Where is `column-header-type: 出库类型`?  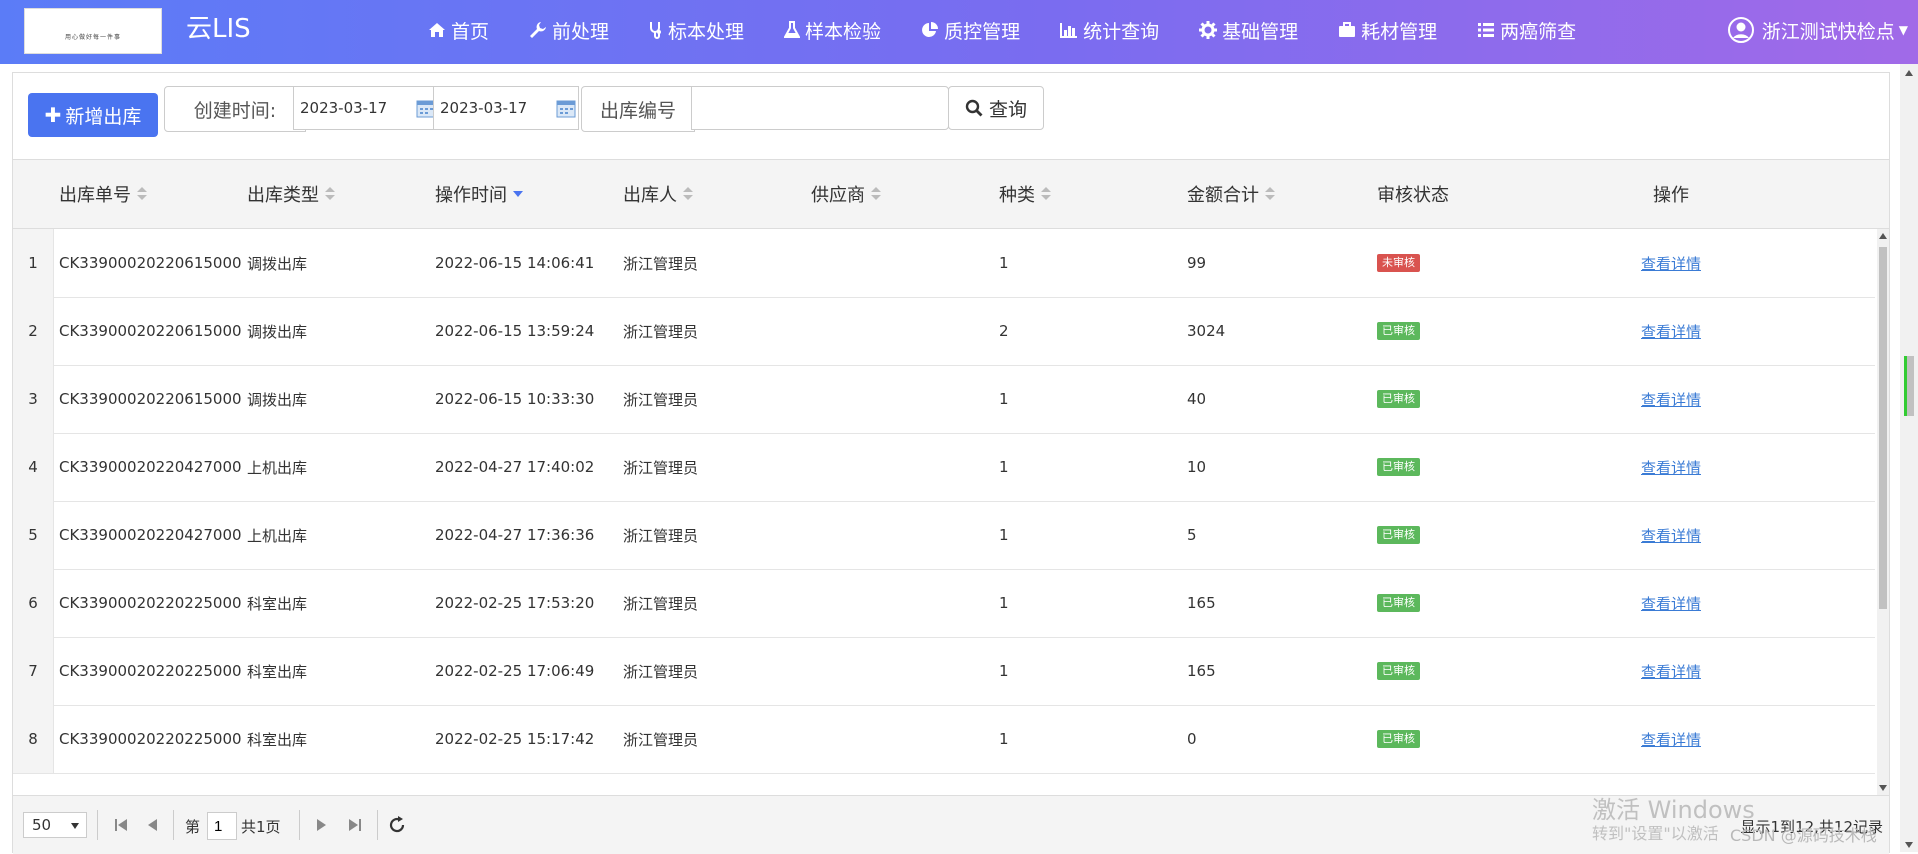
column-header-type: 出库类型 is located at coordinates (291, 194).